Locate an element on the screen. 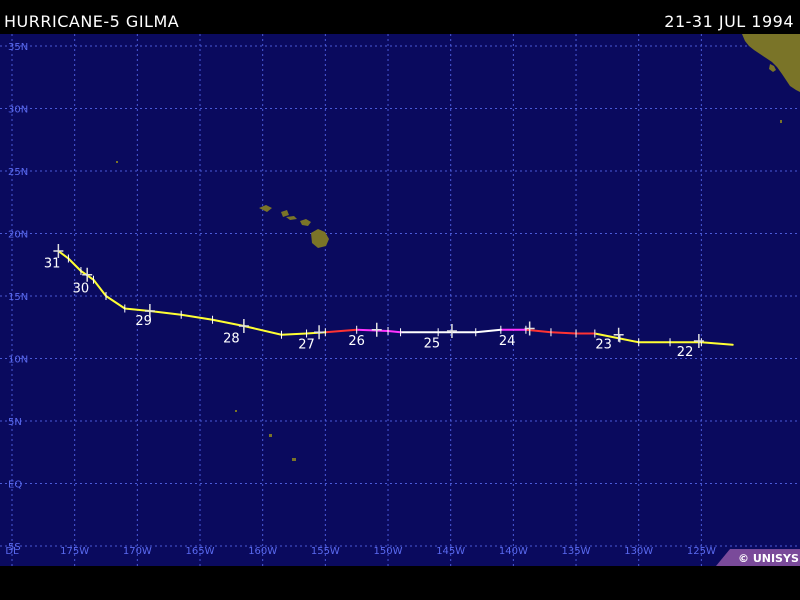  longitude-label: 165W is located at coordinates (200, 551).